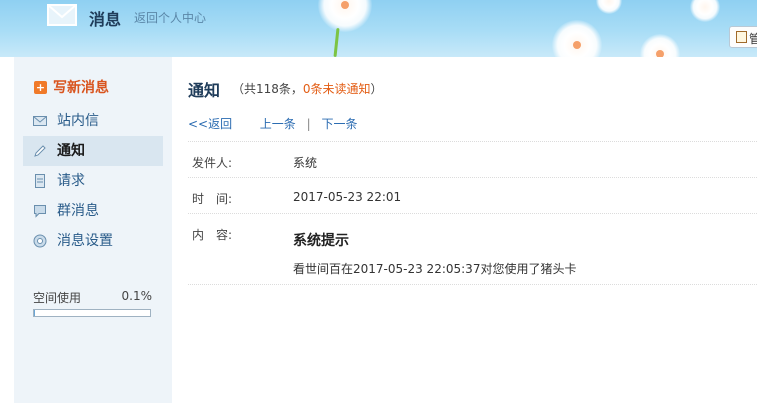  What do you see at coordinates (170, 17) in the screenshot?
I see `back-to-profile-link: 返回个人中心` at bounding box center [170, 17].